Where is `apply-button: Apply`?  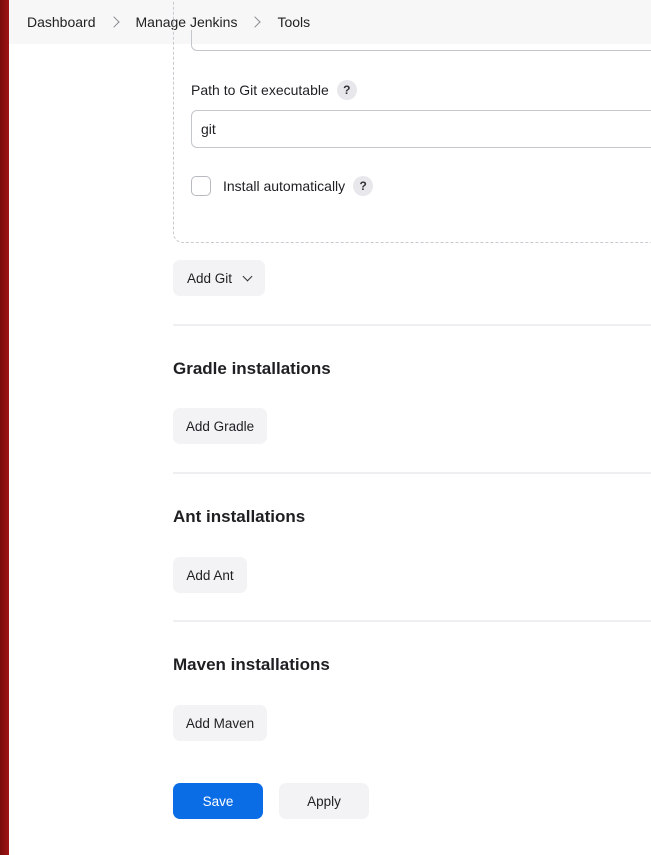
apply-button: Apply is located at coordinates (324, 801).